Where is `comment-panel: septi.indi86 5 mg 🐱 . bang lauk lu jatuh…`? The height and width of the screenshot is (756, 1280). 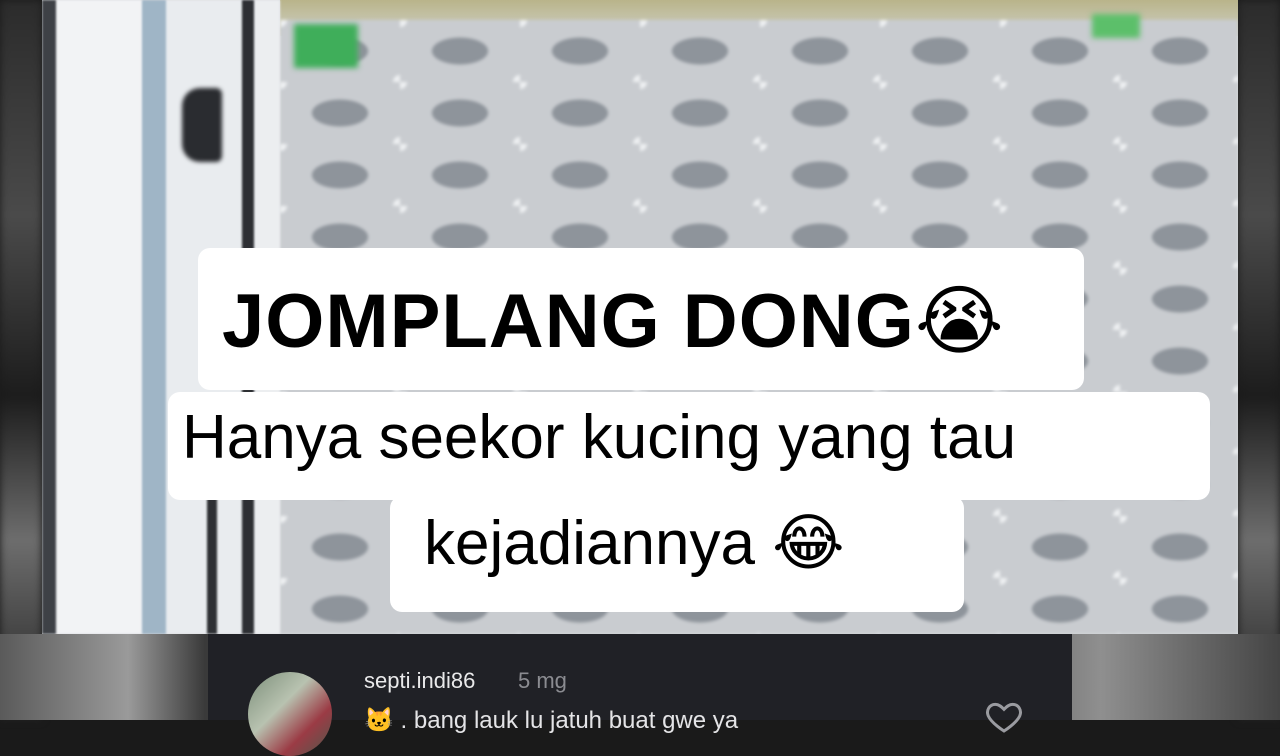 comment-panel: septi.indi86 5 mg 🐱 . bang lauk lu jatuh… is located at coordinates (640, 695).